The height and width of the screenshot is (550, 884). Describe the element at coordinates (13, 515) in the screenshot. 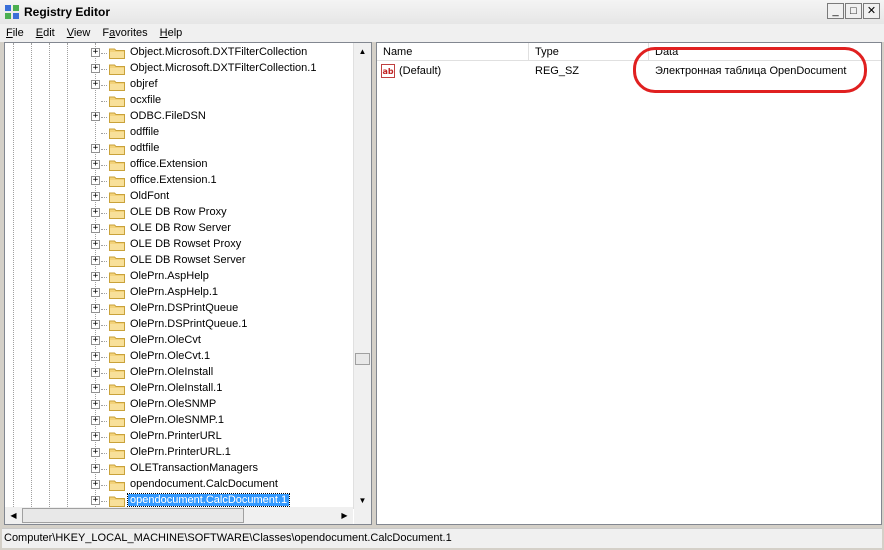

I see `scroll-left-button: ◀` at that location.